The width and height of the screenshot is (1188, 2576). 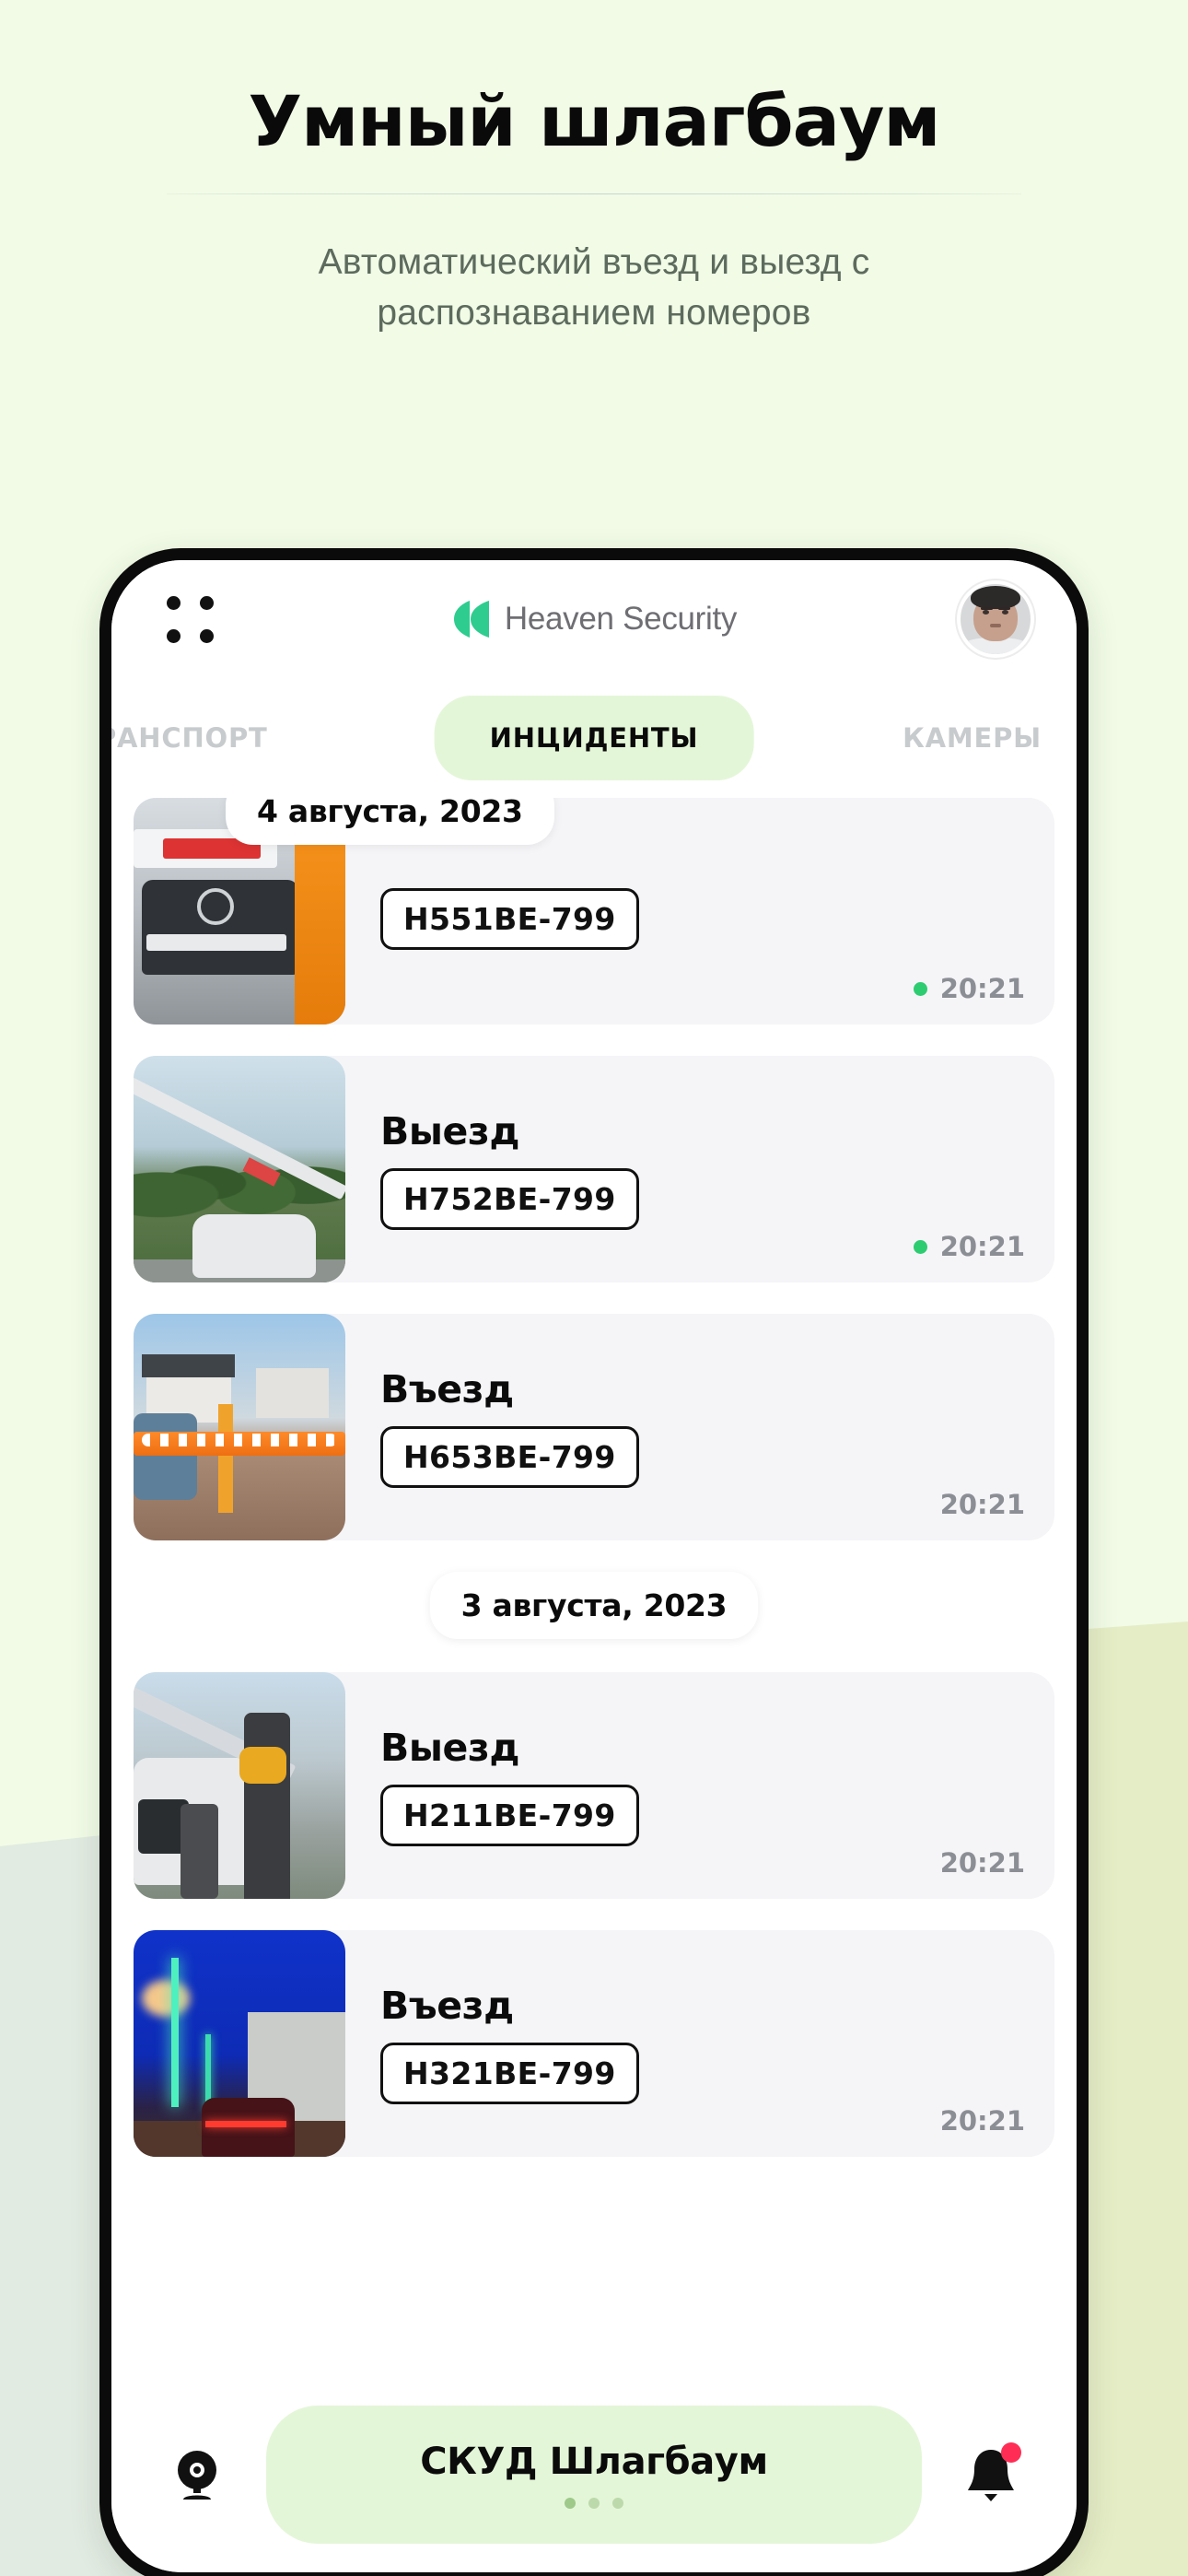 I want to click on incident-body: Выезд H211BE-799 20:21, so click(x=699, y=1785).